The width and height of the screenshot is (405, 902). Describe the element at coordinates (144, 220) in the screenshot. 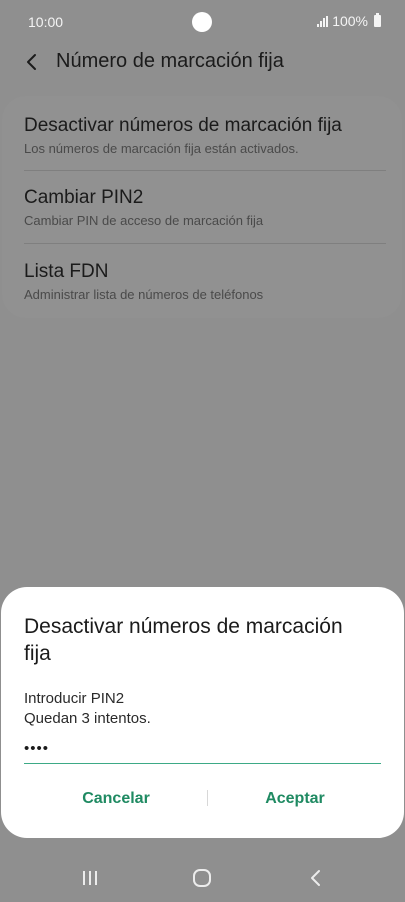

I see `setting-subtitle: Cambiar PIN de acceso de marcación fija` at that location.